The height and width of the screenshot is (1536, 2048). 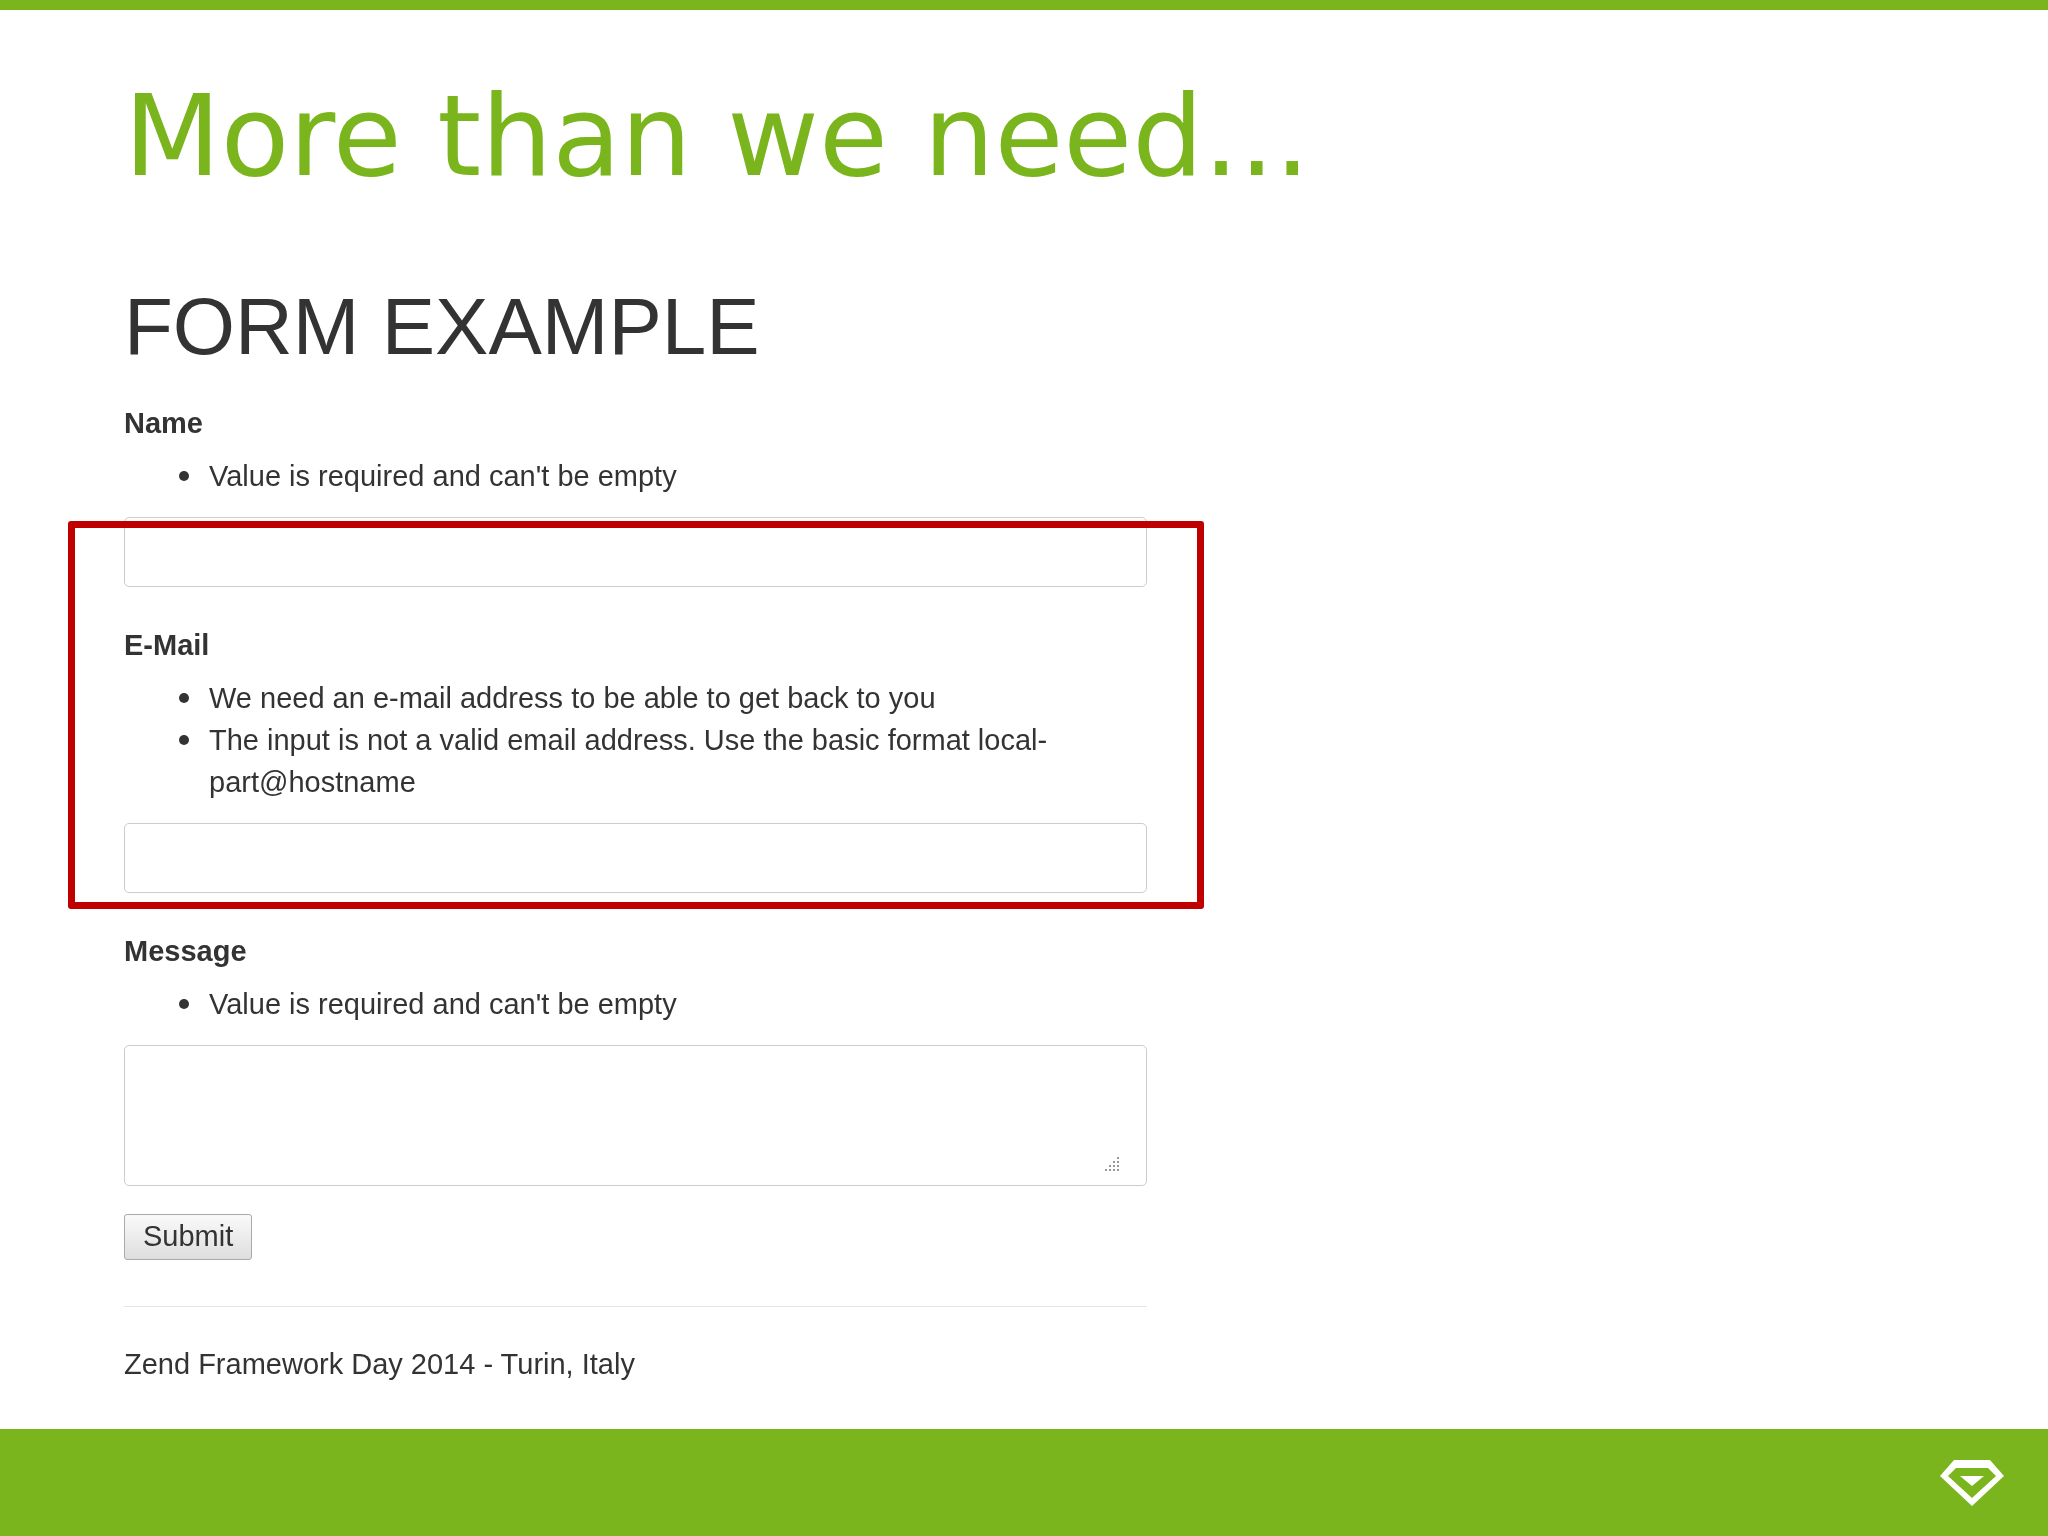 I want to click on error-message: The input is not a valid email address. Use the basic format local-part@hostname, so click(x=629, y=761).